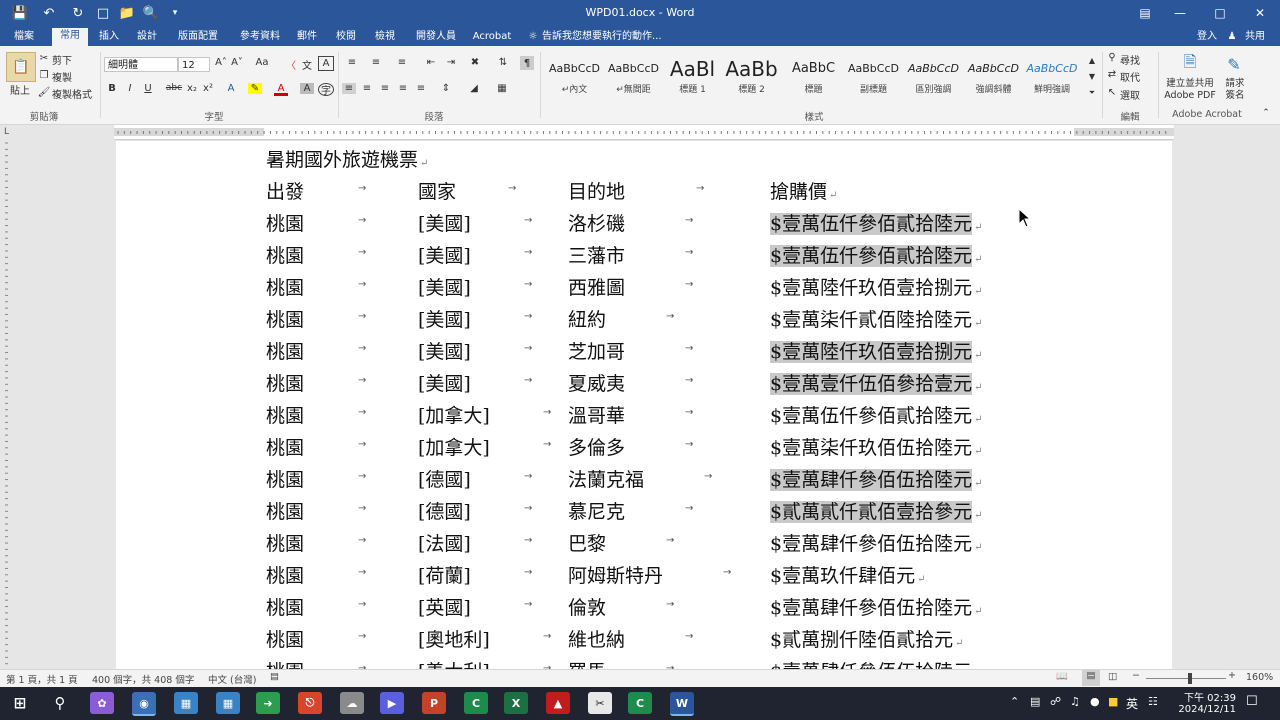  What do you see at coordinates (1206, 709) in the screenshot?
I see `clock-date: 2024/12/11` at bounding box center [1206, 709].